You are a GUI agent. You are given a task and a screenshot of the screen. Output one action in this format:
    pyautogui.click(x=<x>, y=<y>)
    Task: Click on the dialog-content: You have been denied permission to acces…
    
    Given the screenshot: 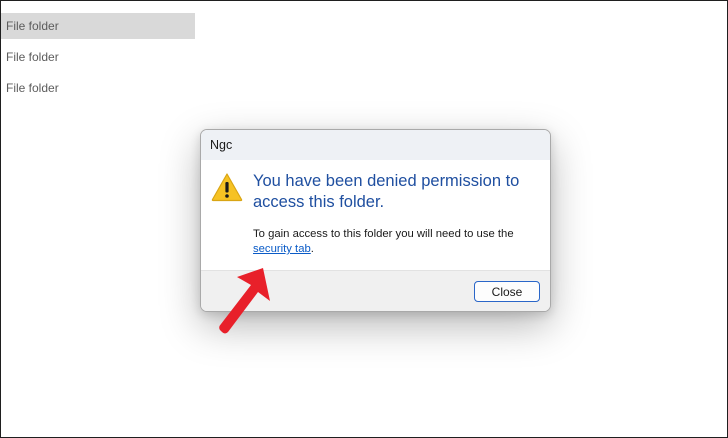 What is the action you would take?
    pyautogui.click(x=375, y=216)
    